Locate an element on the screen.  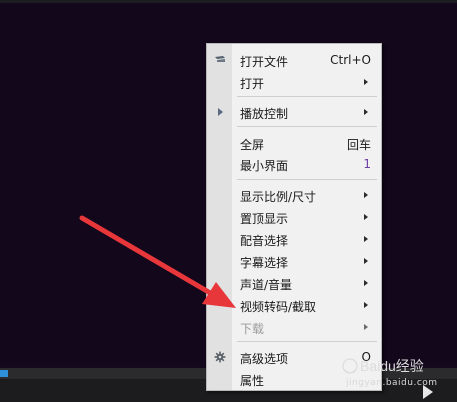
watermark-url: jingyan.baidu.com is located at coordinates (392, 383).